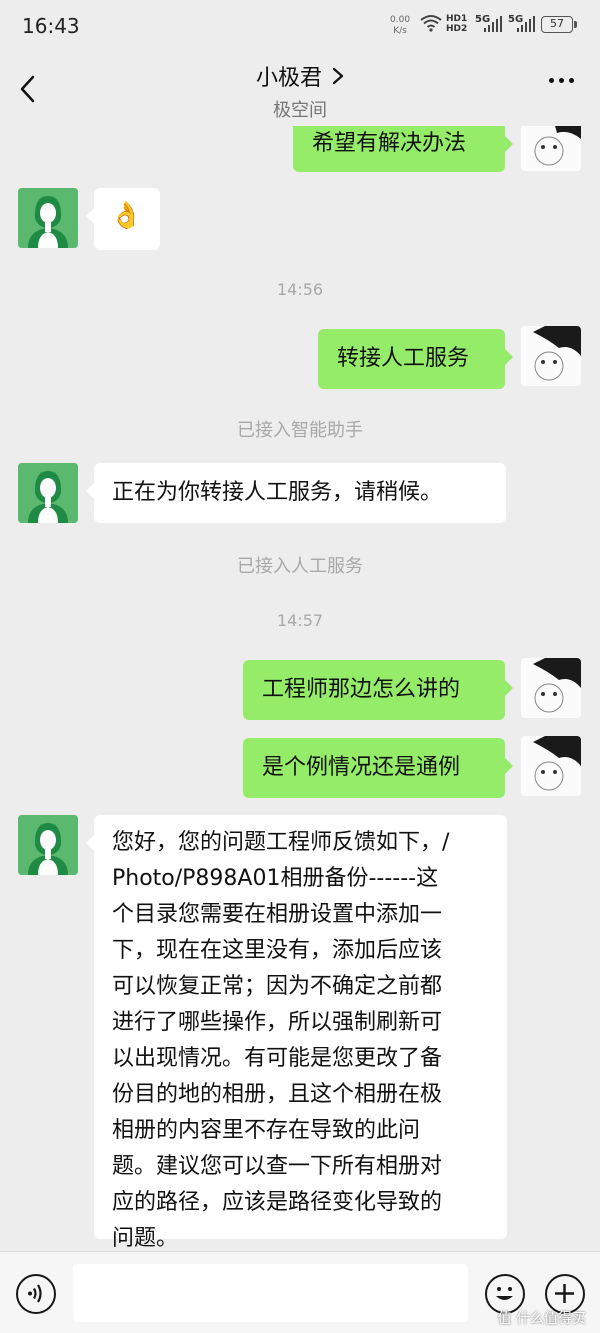 The height and width of the screenshot is (1333, 600). I want to click on status-time: 16:43, so click(51, 26).